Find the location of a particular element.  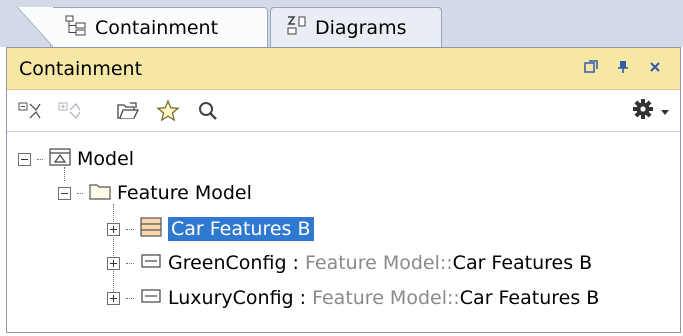

tree-item-model: Model is located at coordinates (76, 159).